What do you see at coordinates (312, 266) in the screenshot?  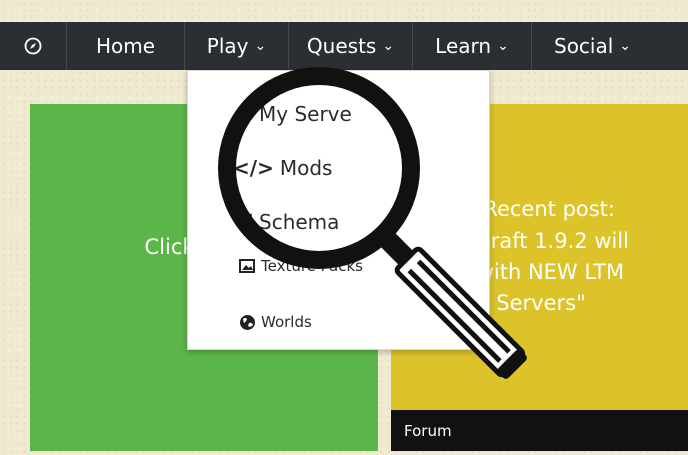 I see `menu-item-label: Texture Packs` at bounding box center [312, 266].